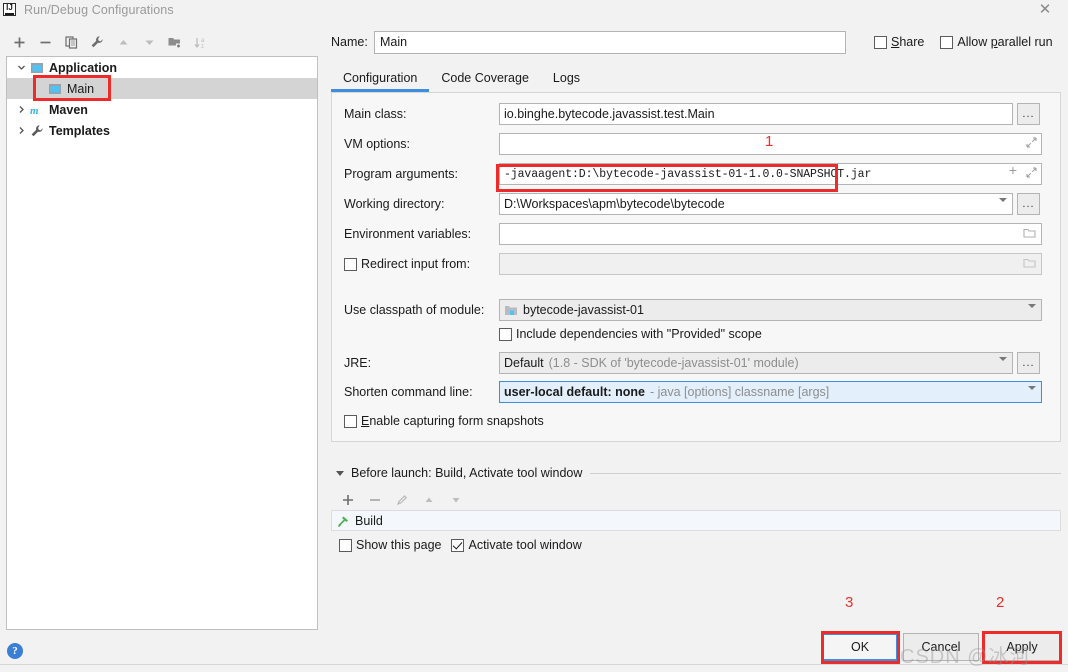 This screenshot has height=672, width=1068. I want to click on sort-az-icon: a z, so click(201, 42).